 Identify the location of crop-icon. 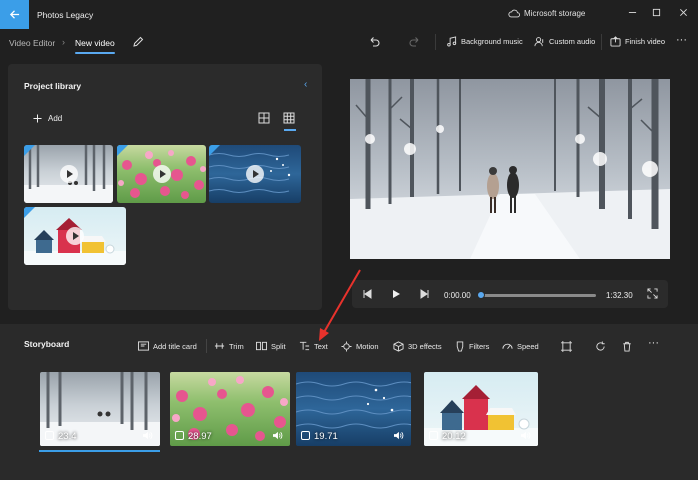
(566, 346).